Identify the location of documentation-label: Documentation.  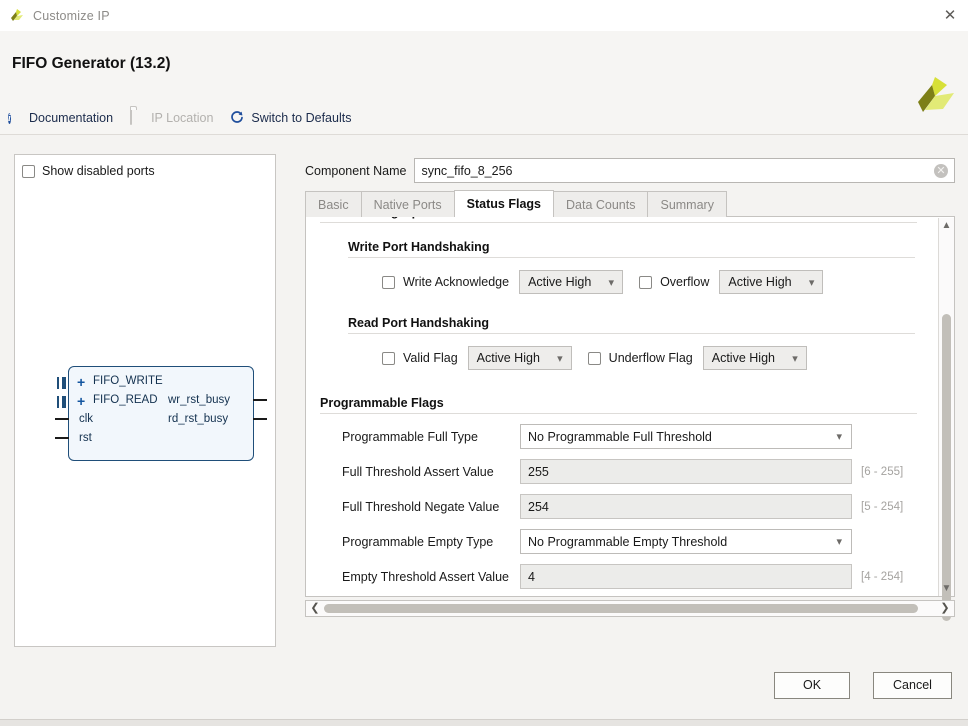
(71, 118).